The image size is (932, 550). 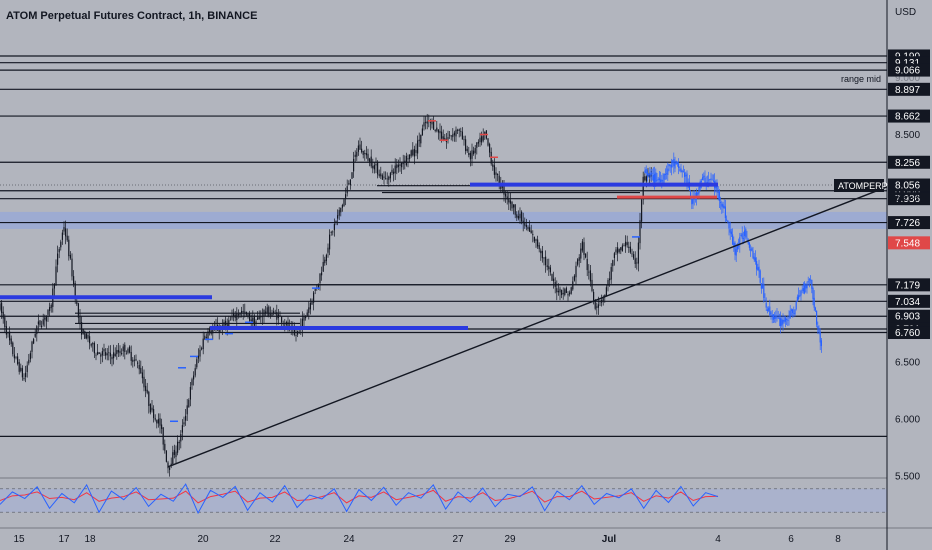 I want to click on zone-band, so click(x=443, y=220).